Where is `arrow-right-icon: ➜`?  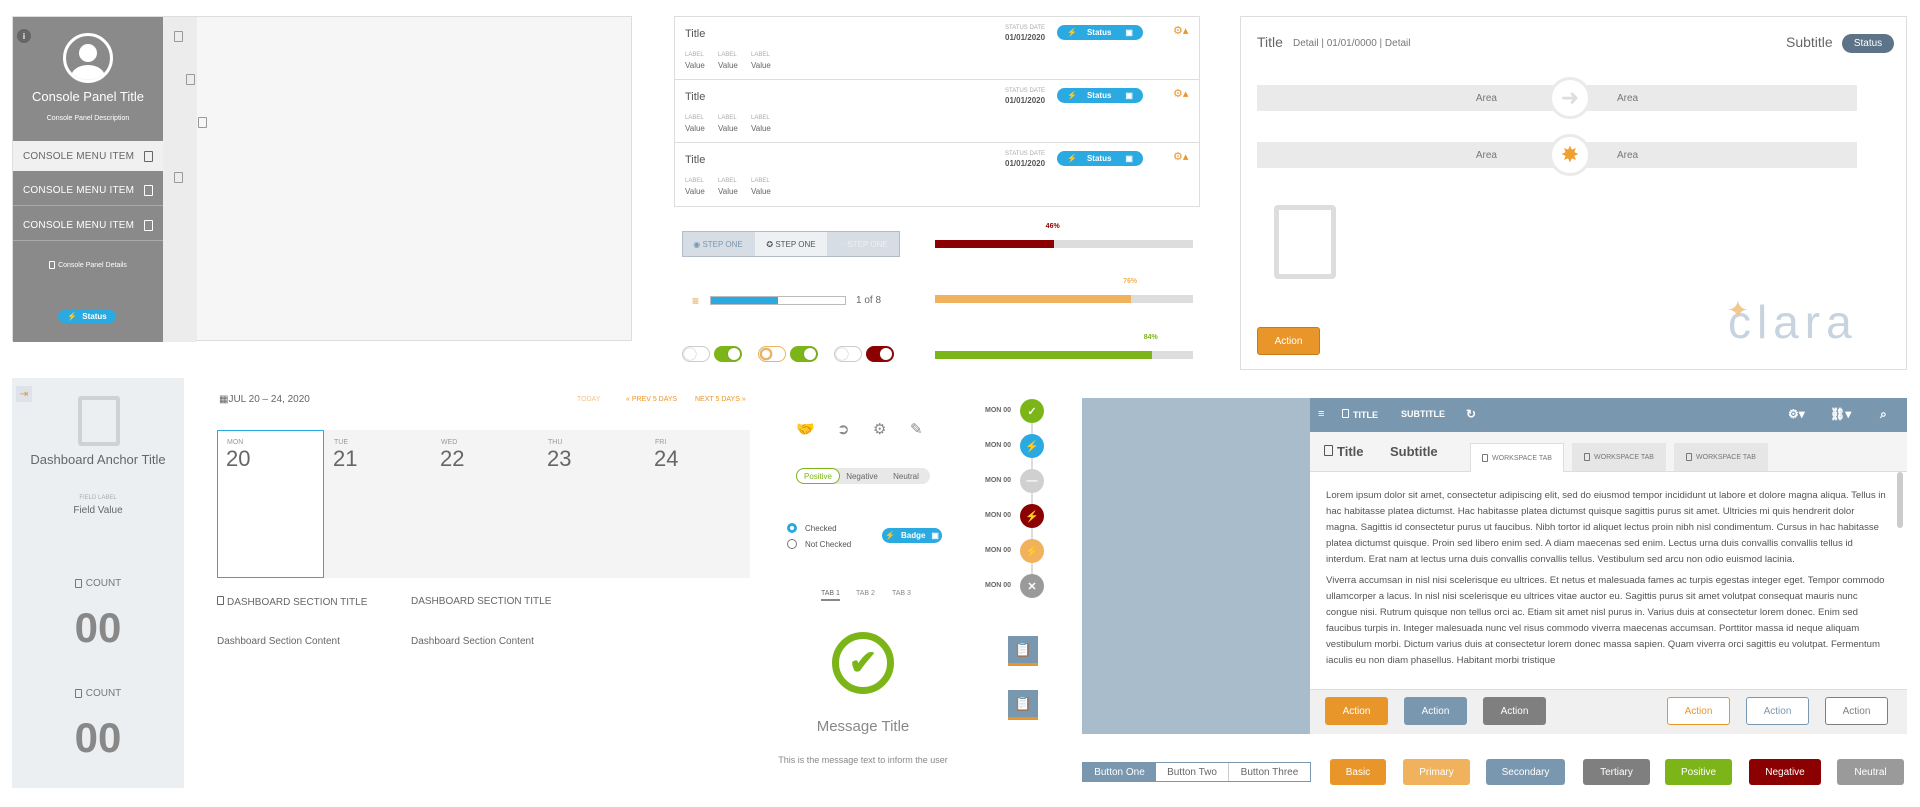 arrow-right-icon: ➜ is located at coordinates (1570, 98).